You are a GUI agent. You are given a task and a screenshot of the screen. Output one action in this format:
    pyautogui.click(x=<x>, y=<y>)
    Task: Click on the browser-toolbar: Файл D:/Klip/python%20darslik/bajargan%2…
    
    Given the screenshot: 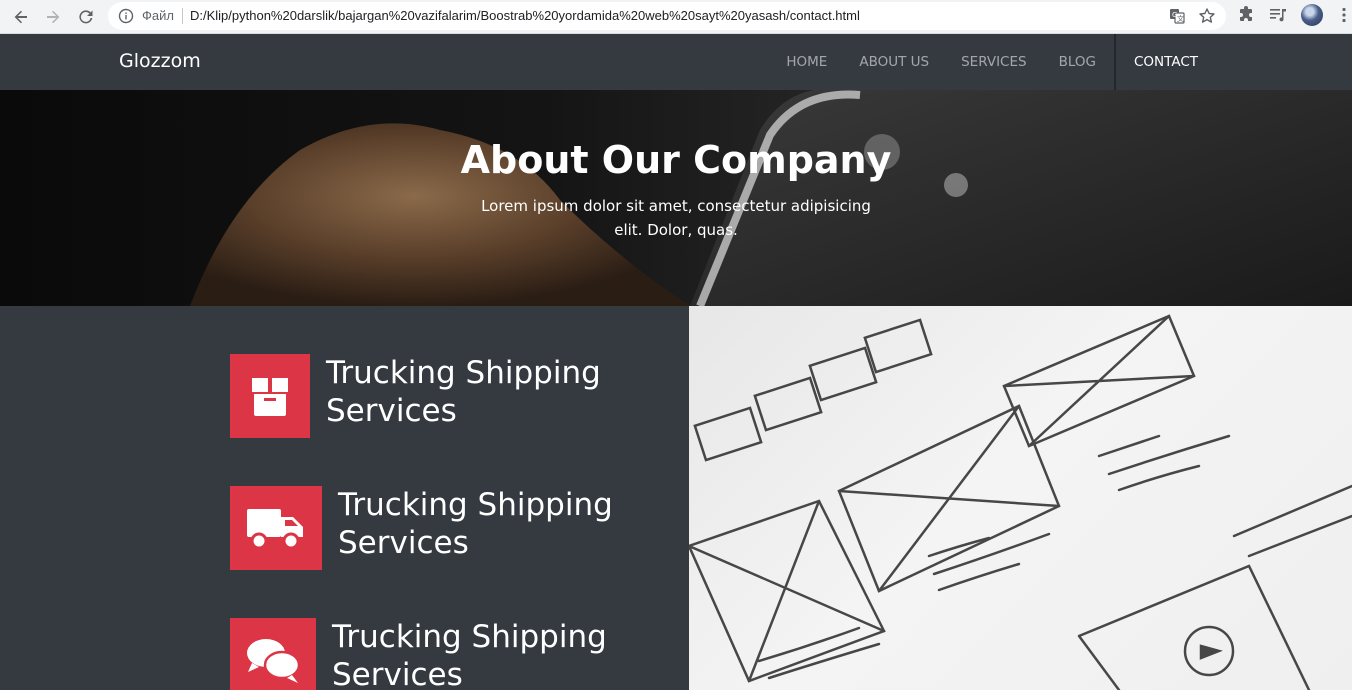 What is the action you would take?
    pyautogui.click(x=676, y=17)
    